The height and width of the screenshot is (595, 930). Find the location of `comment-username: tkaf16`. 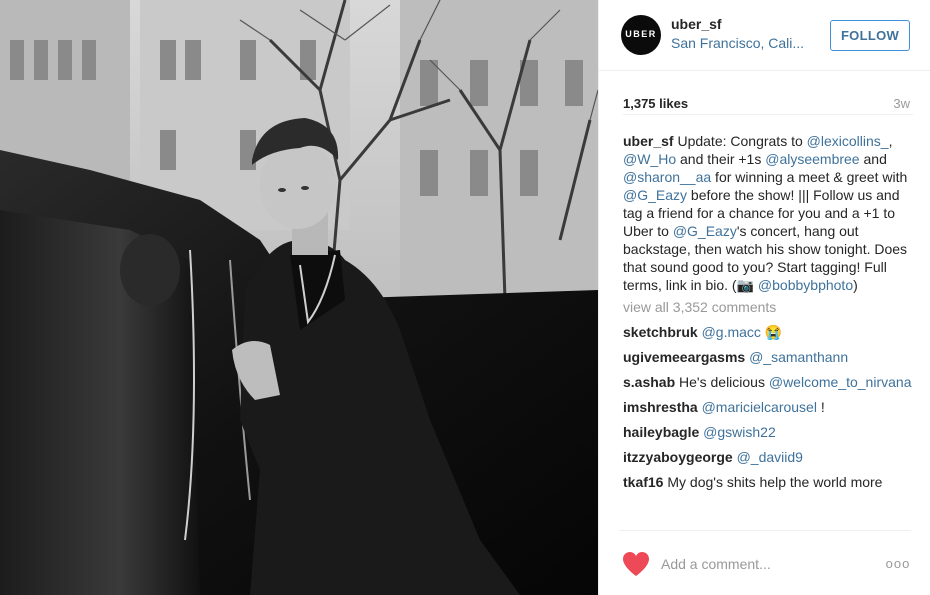

comment-username: tkaf16 is located at coordinates (643, 482).